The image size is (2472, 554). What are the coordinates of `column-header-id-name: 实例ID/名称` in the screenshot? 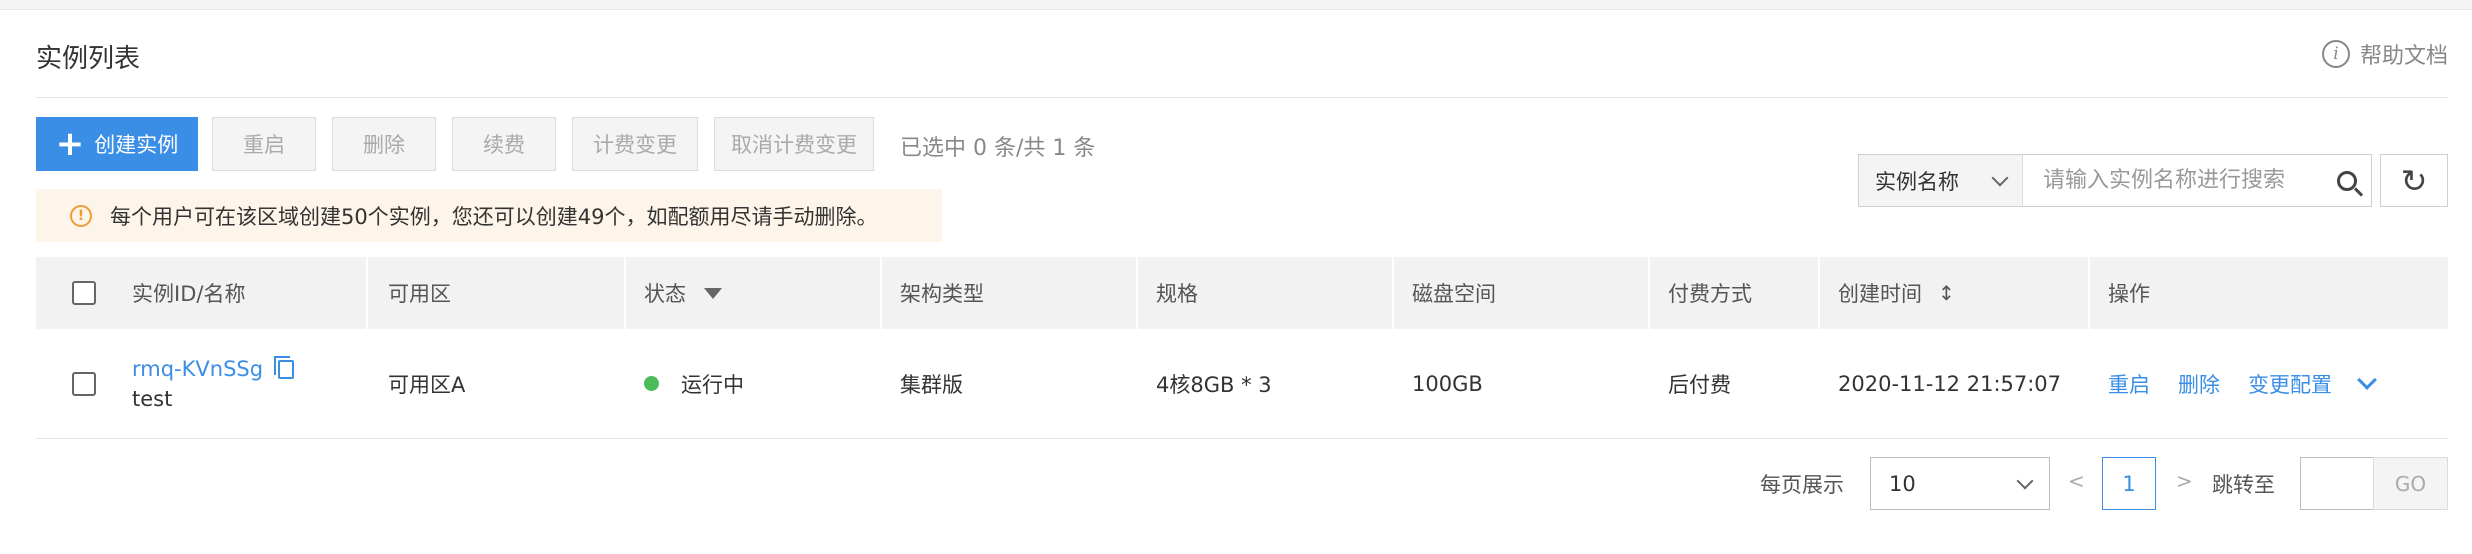 It's located at (189, 294).